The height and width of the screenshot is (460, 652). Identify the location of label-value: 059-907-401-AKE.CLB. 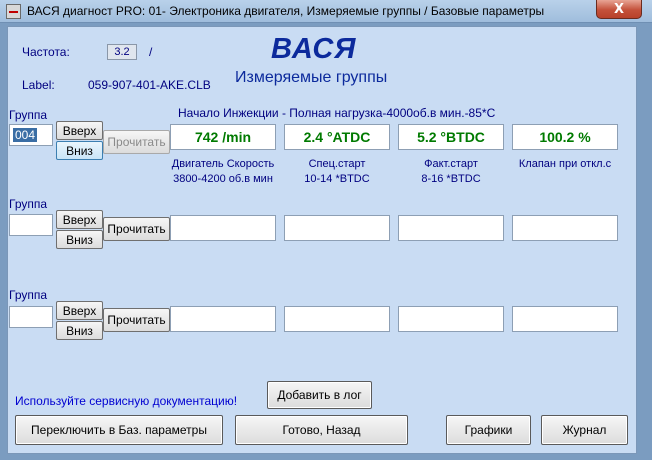
(149, 85).